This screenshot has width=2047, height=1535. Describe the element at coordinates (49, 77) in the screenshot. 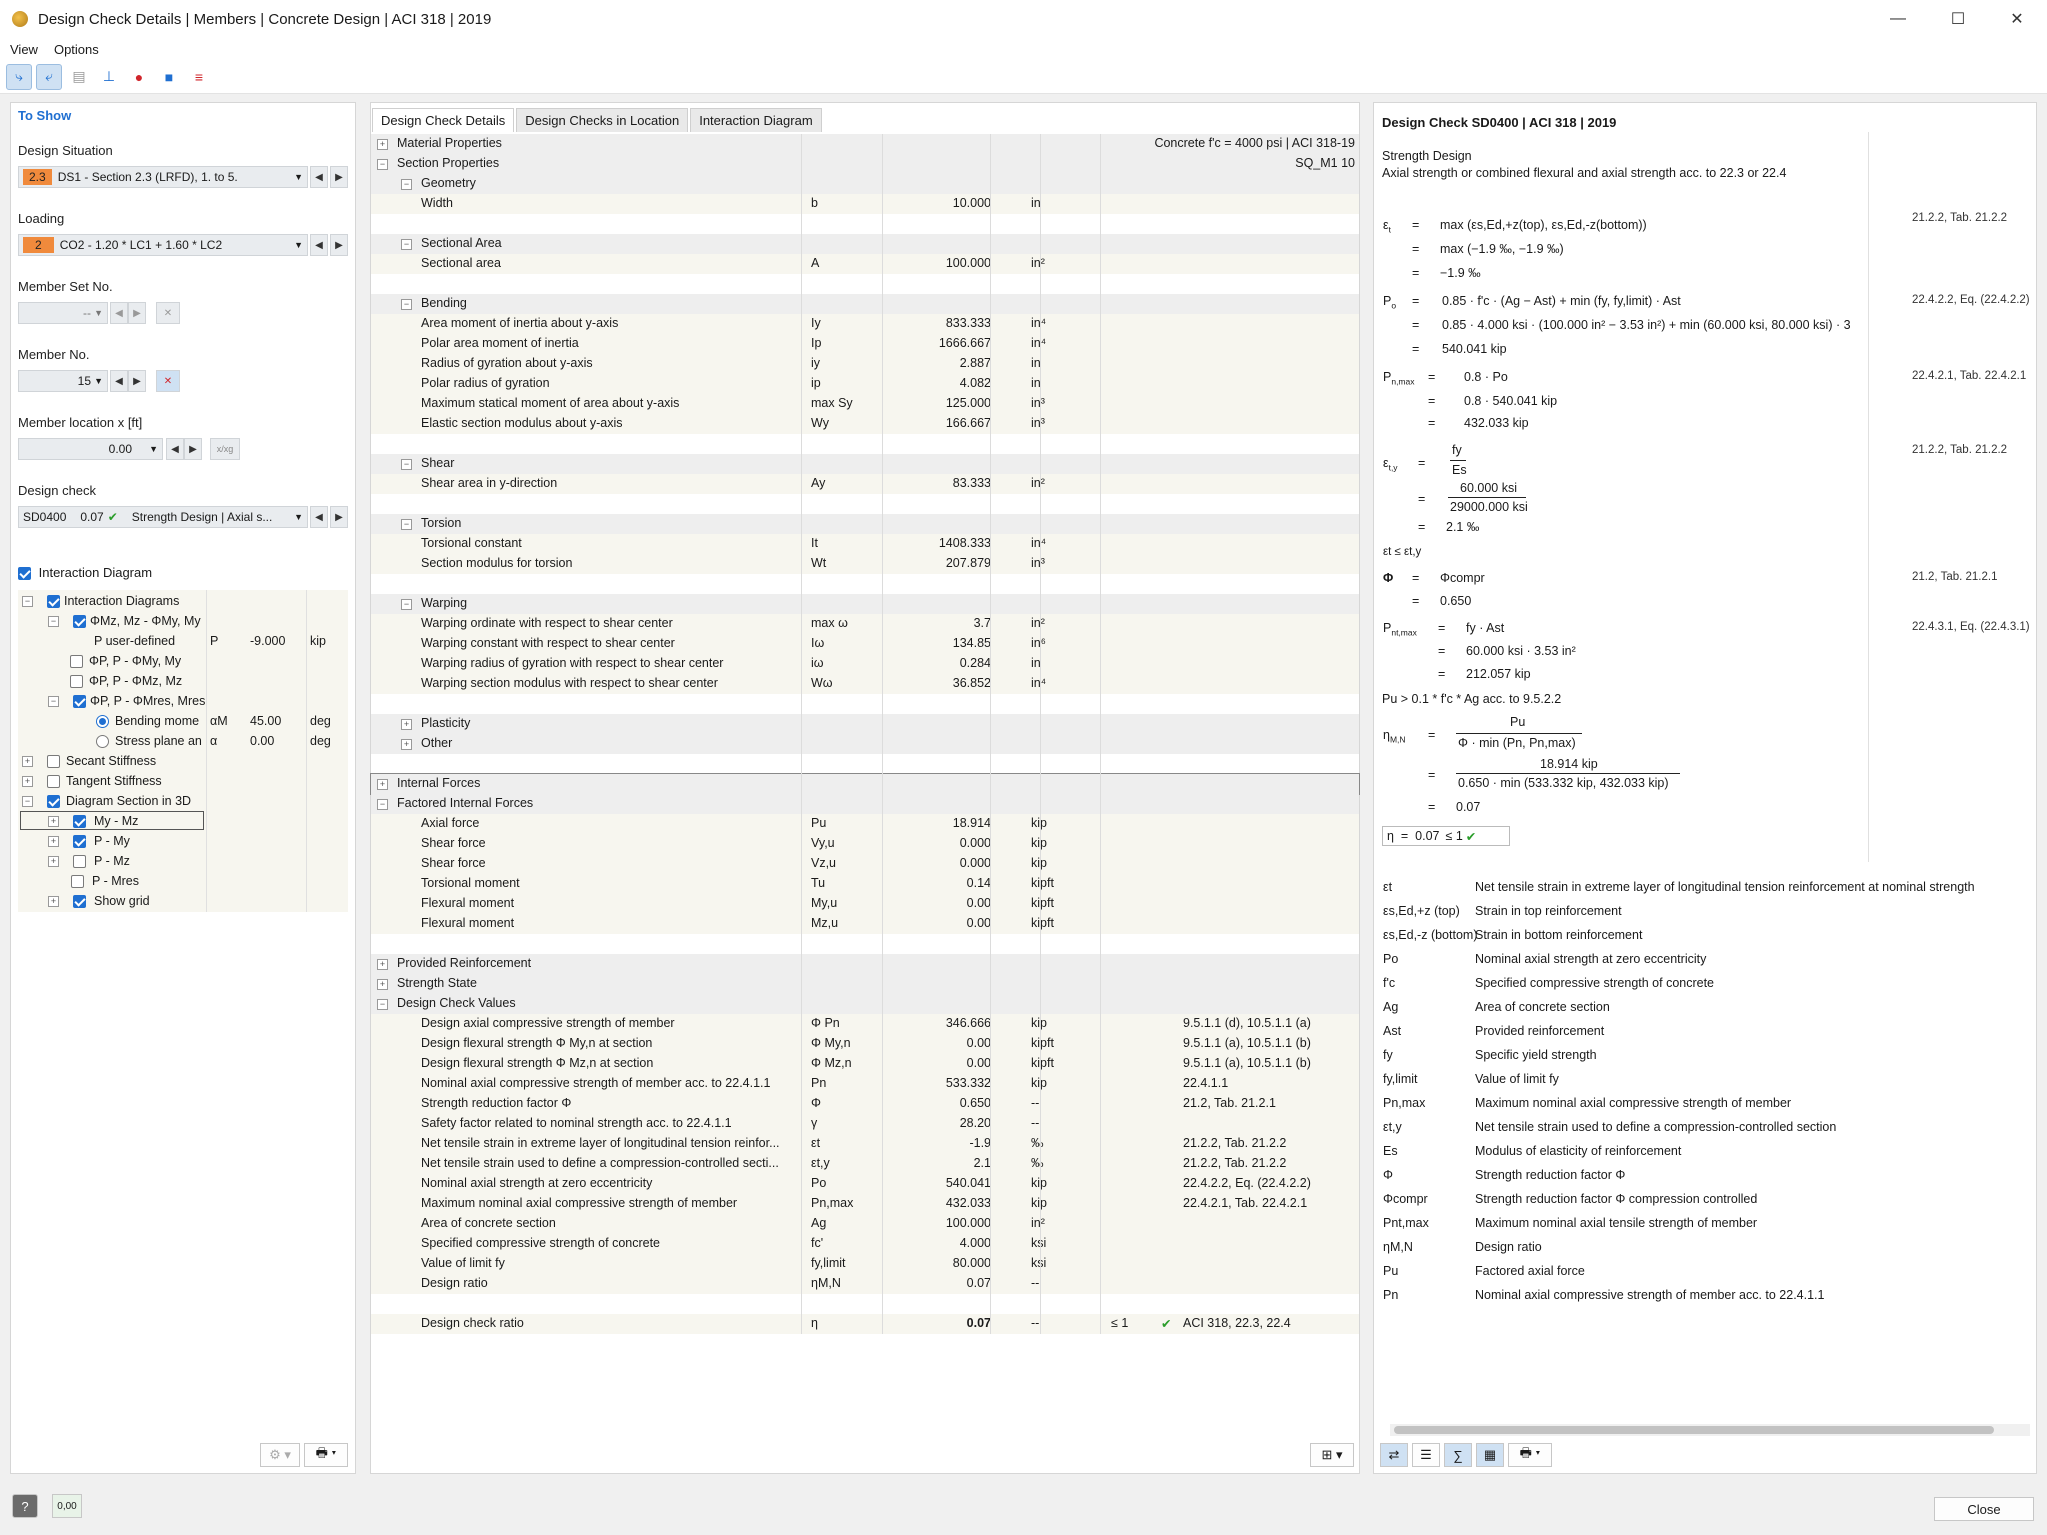

I see `select-alt-tool-icon: ⤶` at that location.